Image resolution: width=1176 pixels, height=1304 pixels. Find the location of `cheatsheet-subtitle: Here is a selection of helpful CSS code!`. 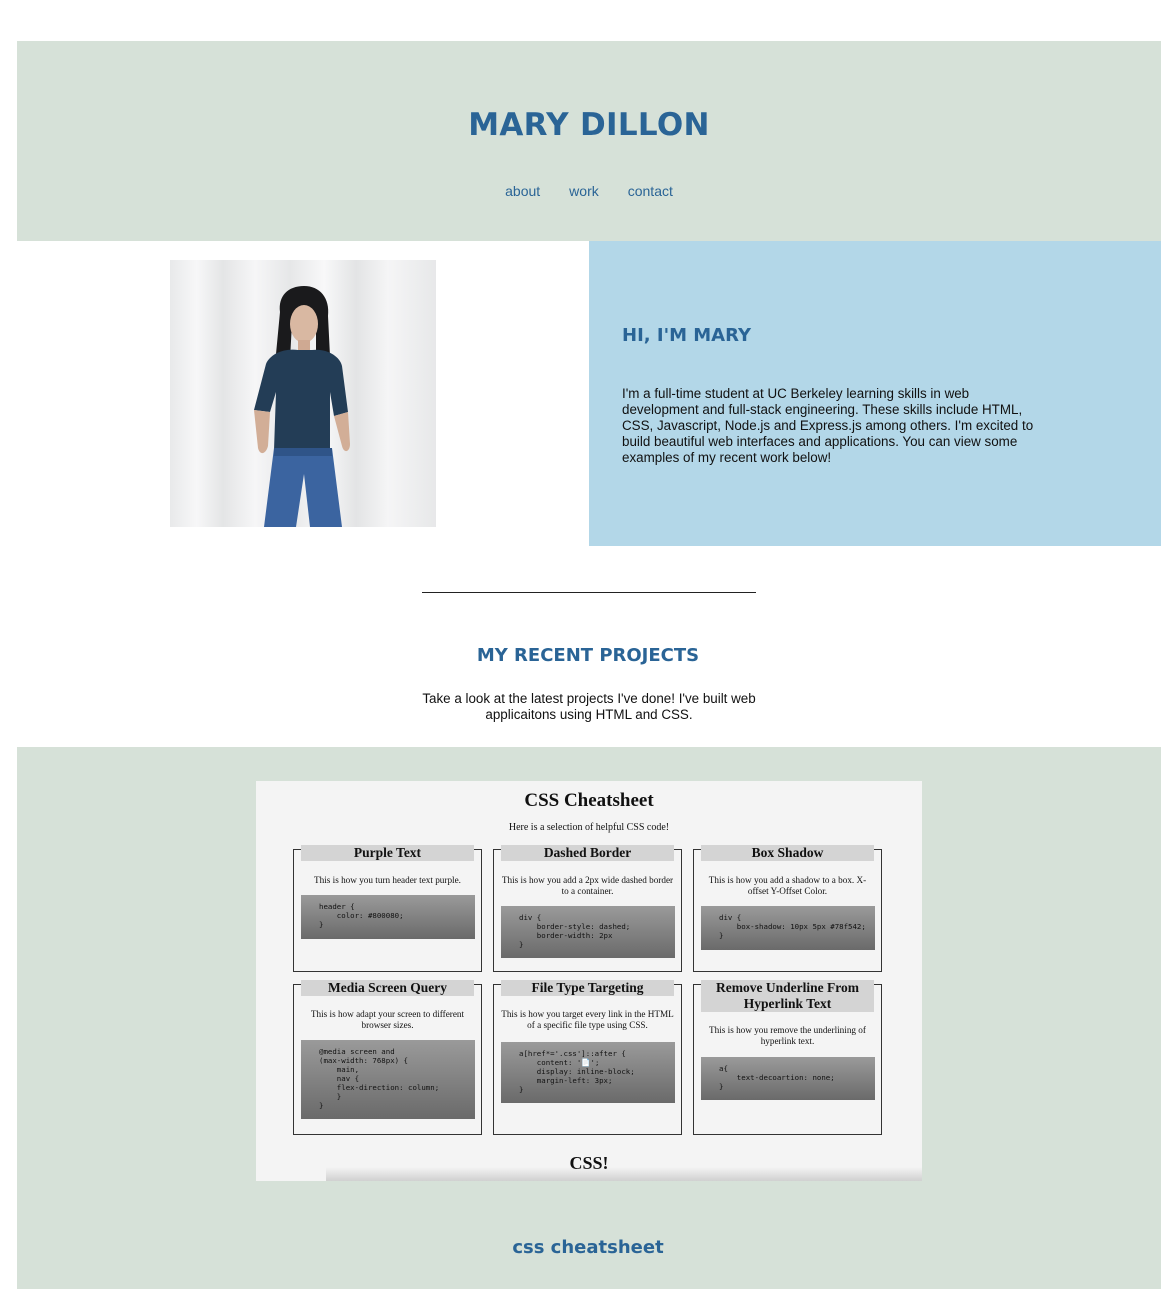

cheatsheet-subtitle: Here is a selection of helpful CSS code! is located at coordinates (589, 827).